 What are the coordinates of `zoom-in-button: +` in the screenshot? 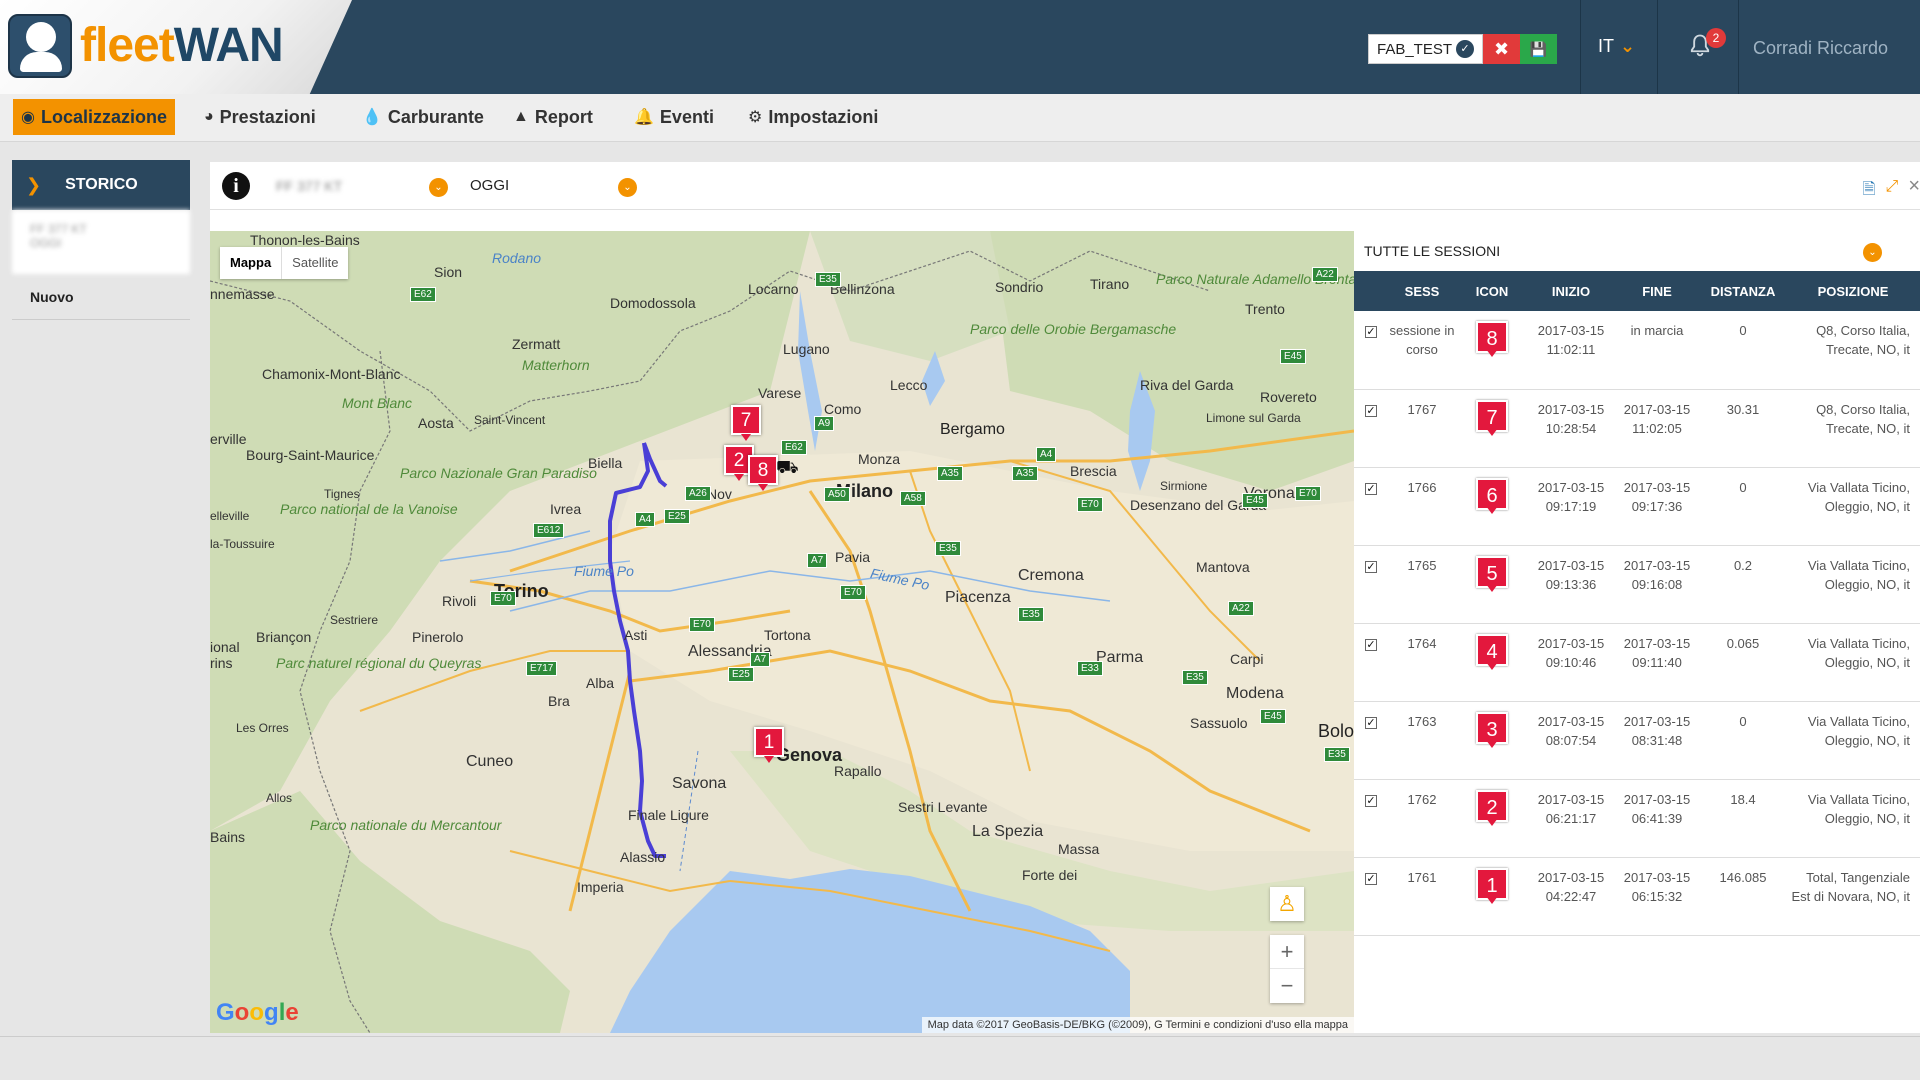 It's located at (1287, 952).